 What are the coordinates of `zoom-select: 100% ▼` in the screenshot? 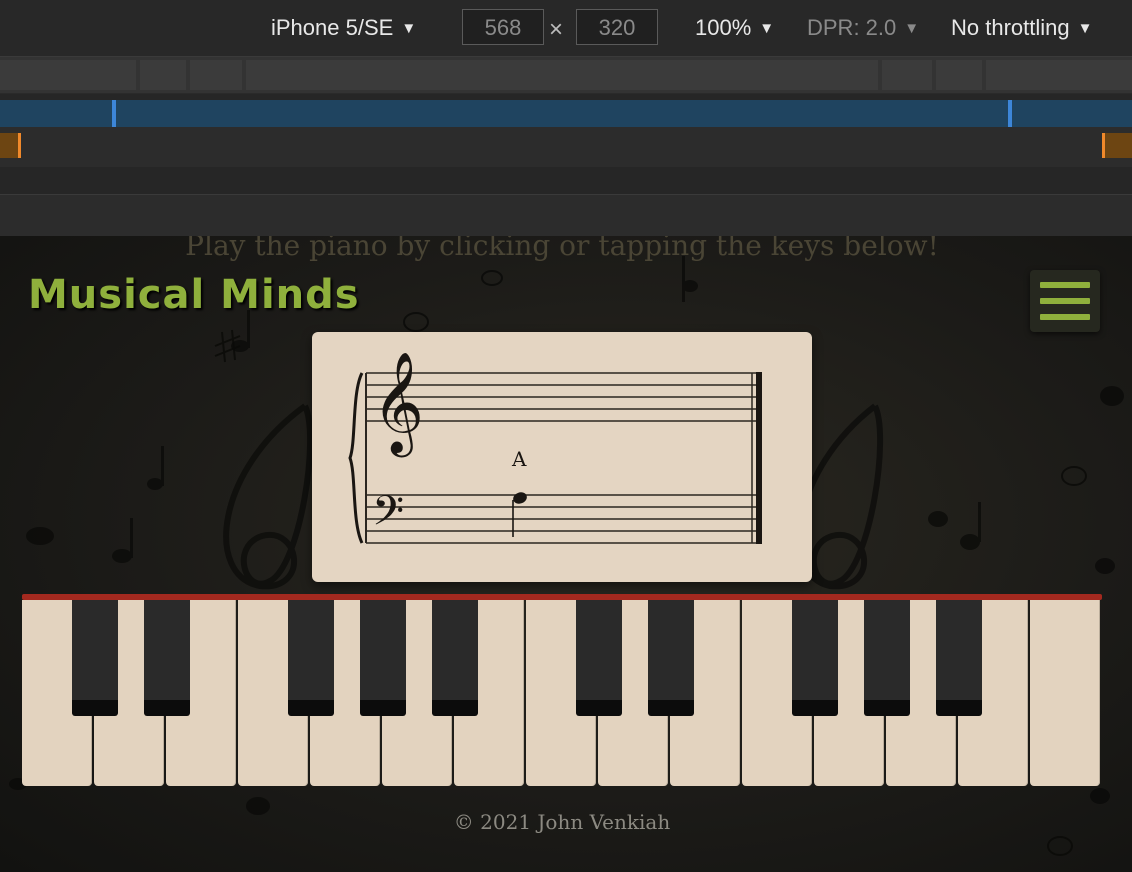 It's located at (734, 28).